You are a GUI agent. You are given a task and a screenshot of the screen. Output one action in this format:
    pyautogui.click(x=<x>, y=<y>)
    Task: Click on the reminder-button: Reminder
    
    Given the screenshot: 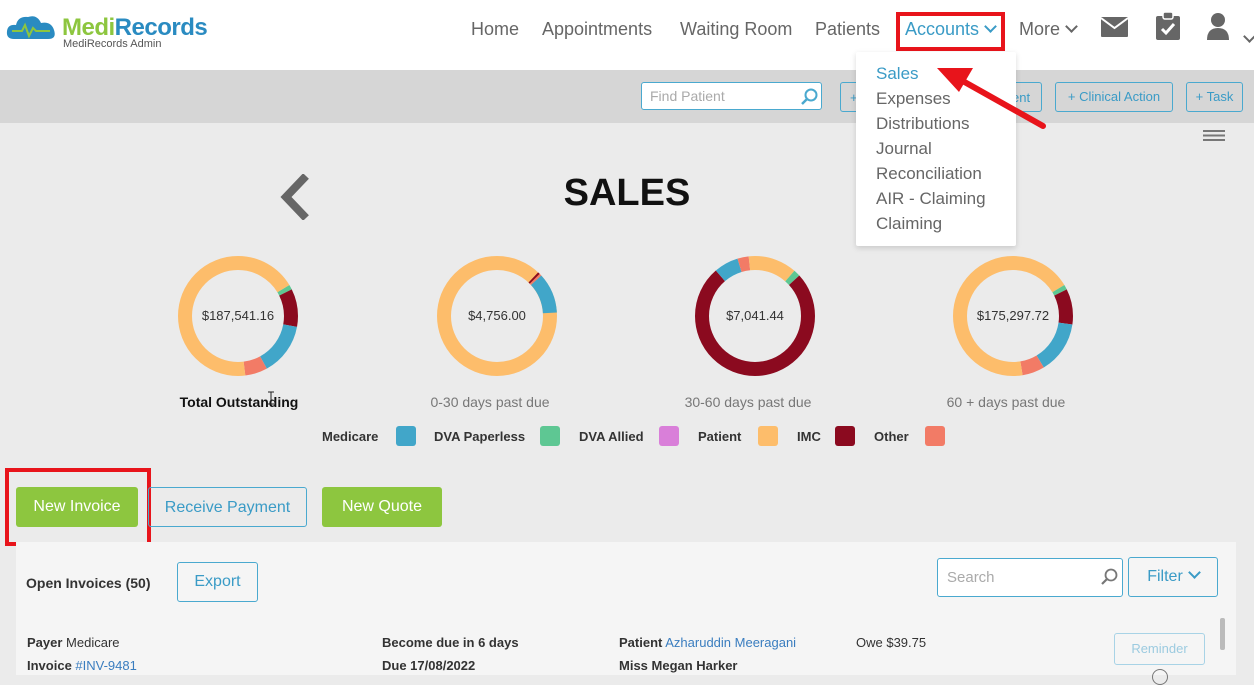 What is the action you would take?
    pyautogui.click(x=1159, y=649)
    